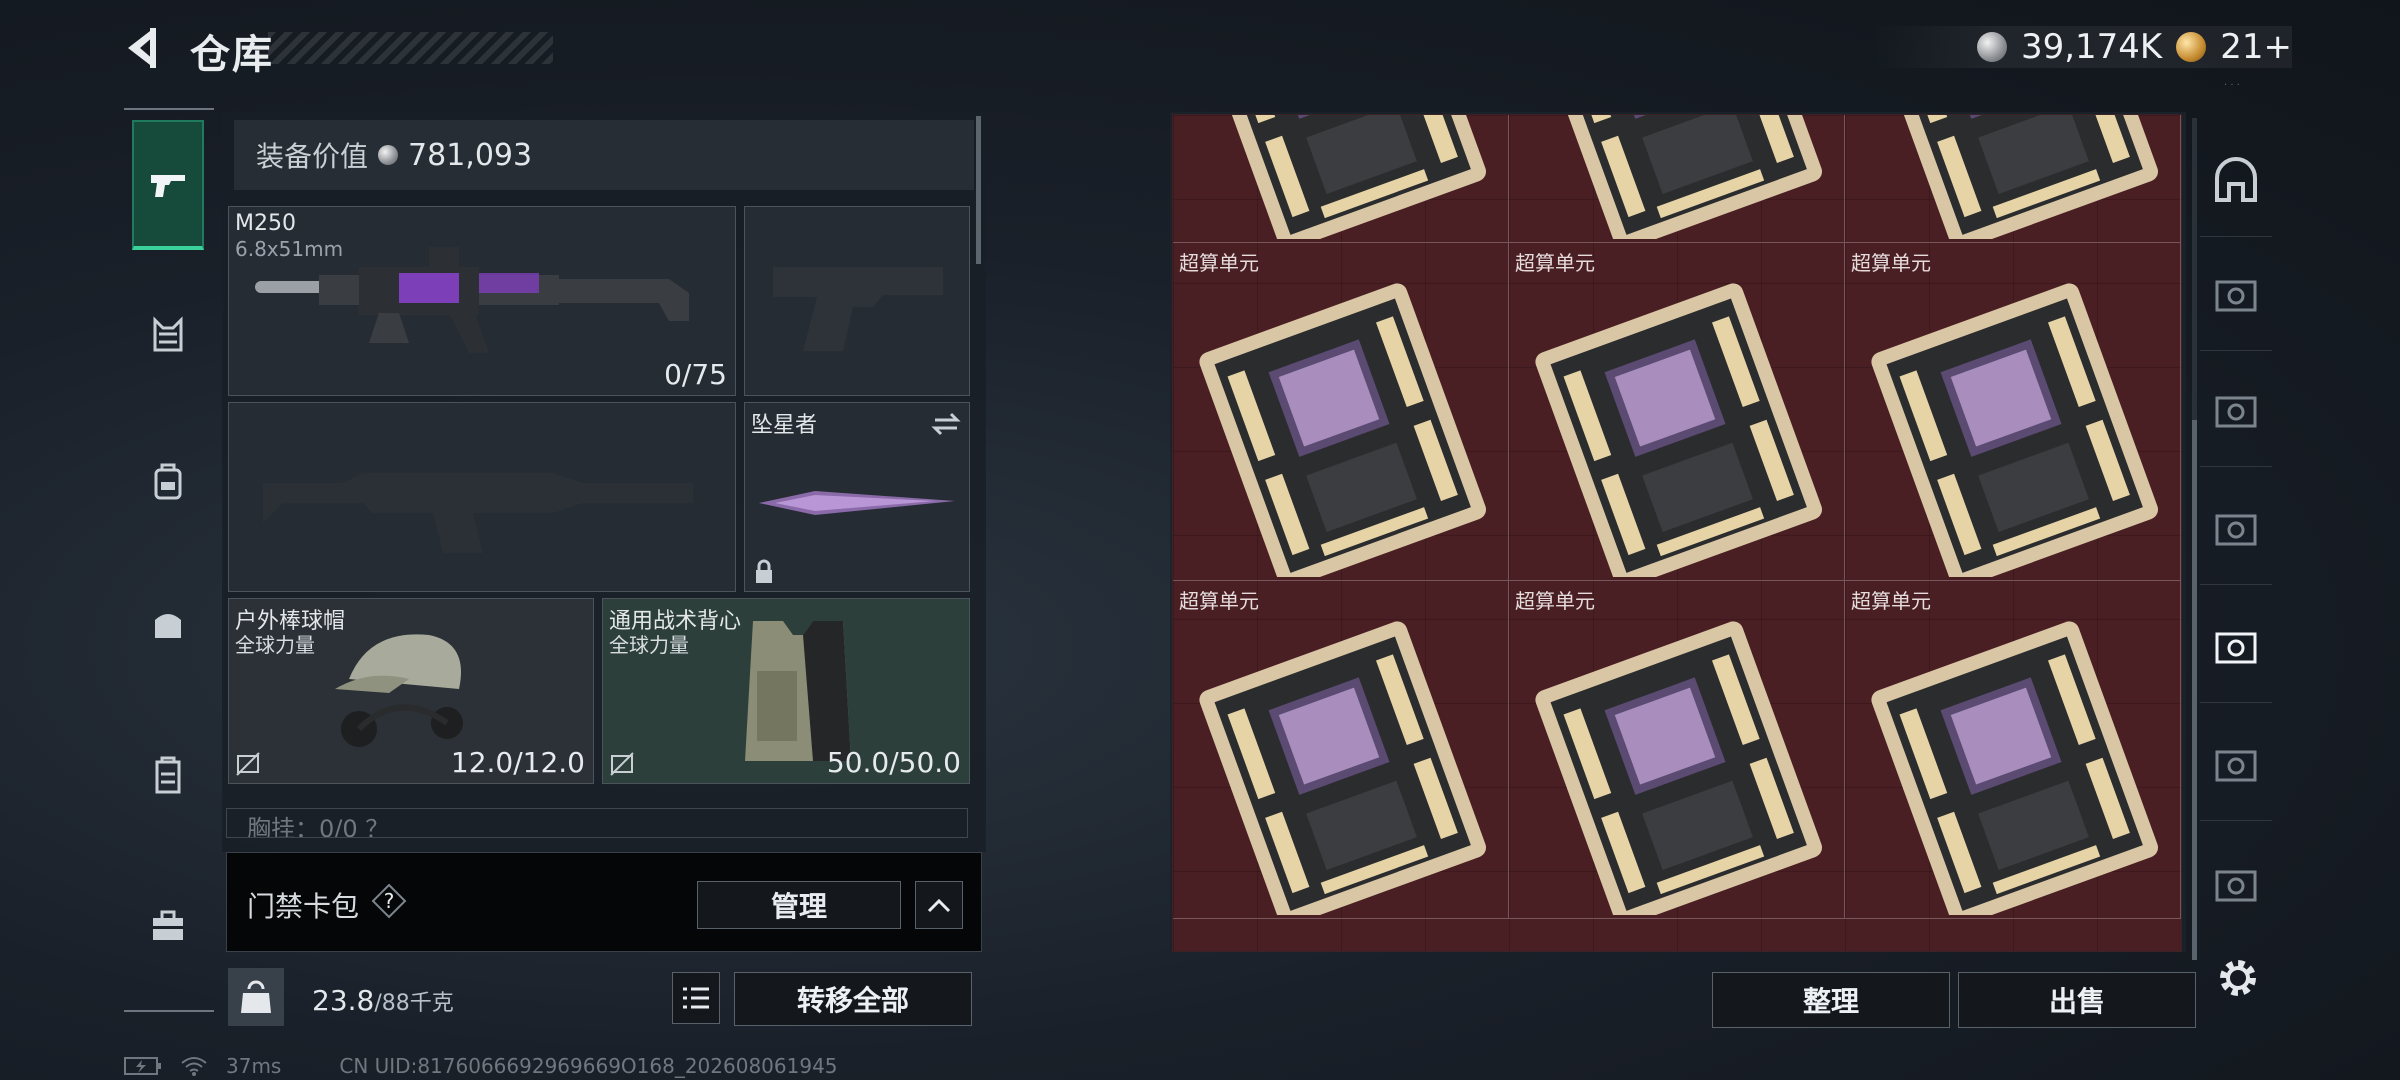 This screenshot has width=2400, height=1080. What do you see at coordinates (275, 645) in the screenshot?
I see `helmet-brand: 全球力量` at bounding box center [275, 645].